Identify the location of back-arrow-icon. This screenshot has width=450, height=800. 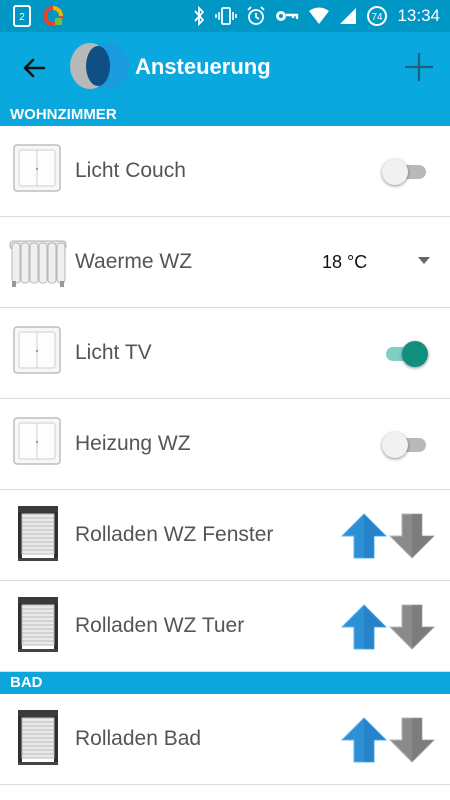
(34, 68).